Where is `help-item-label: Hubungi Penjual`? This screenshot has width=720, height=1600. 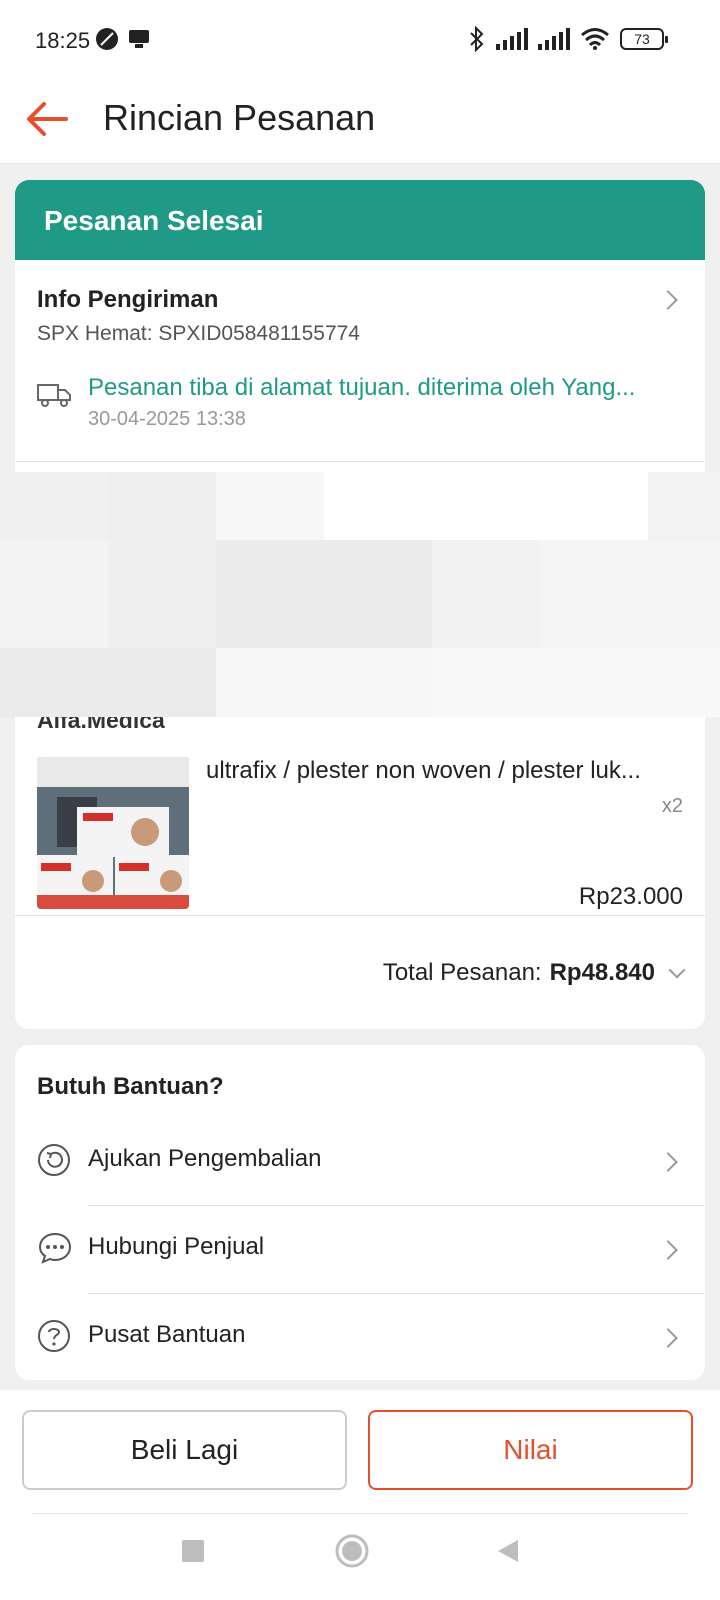
help-item-label: Hubungi Penjual is located at coordinates (176, 1246).